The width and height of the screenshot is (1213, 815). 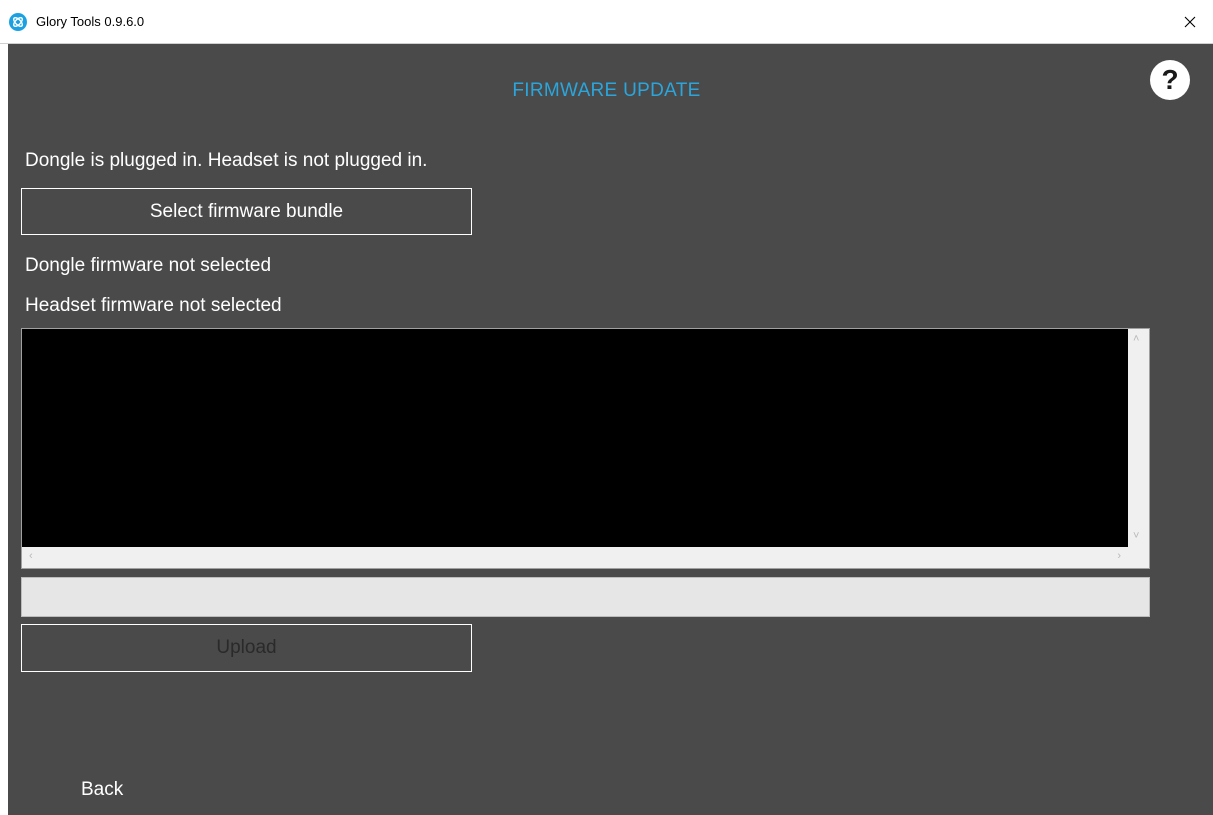 I want to click on headset-firmware-status: Headset firmware not selected, so click(x=153, y=305).